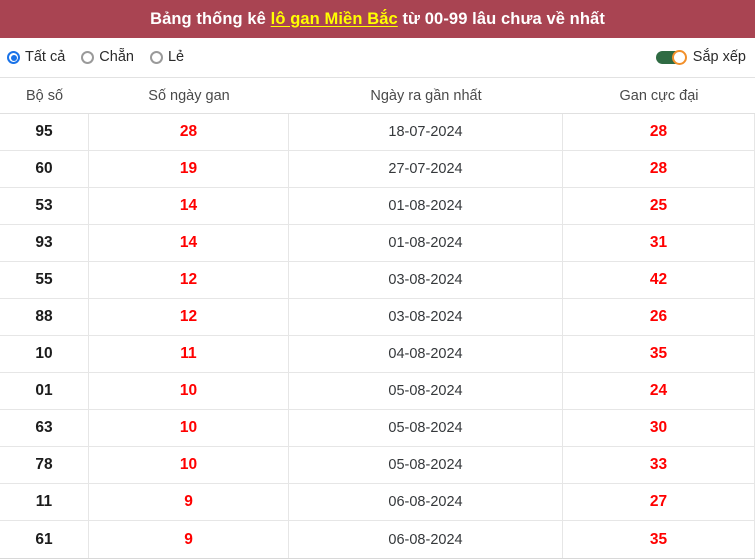  I want to click on table-row: 88 12 03-08-2024 26, so click(377, 317).